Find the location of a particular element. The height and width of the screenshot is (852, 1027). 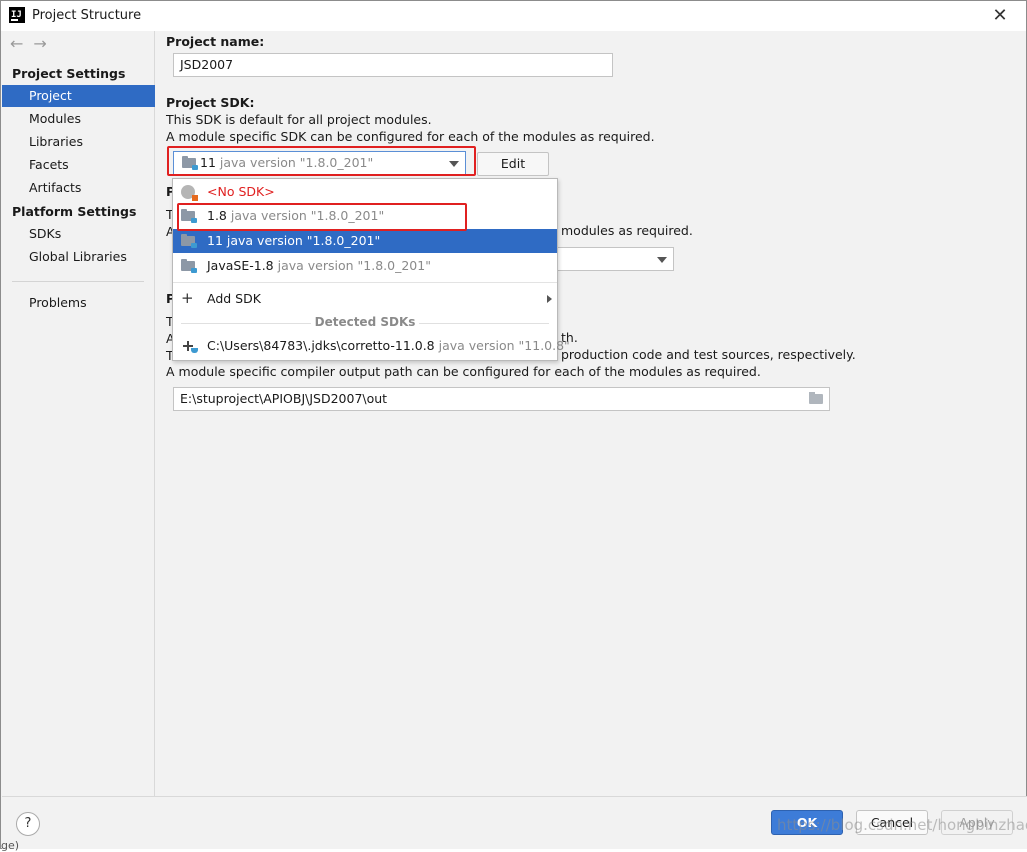

add-sdk-label: Add SDK is located at coordinates (234, 298).